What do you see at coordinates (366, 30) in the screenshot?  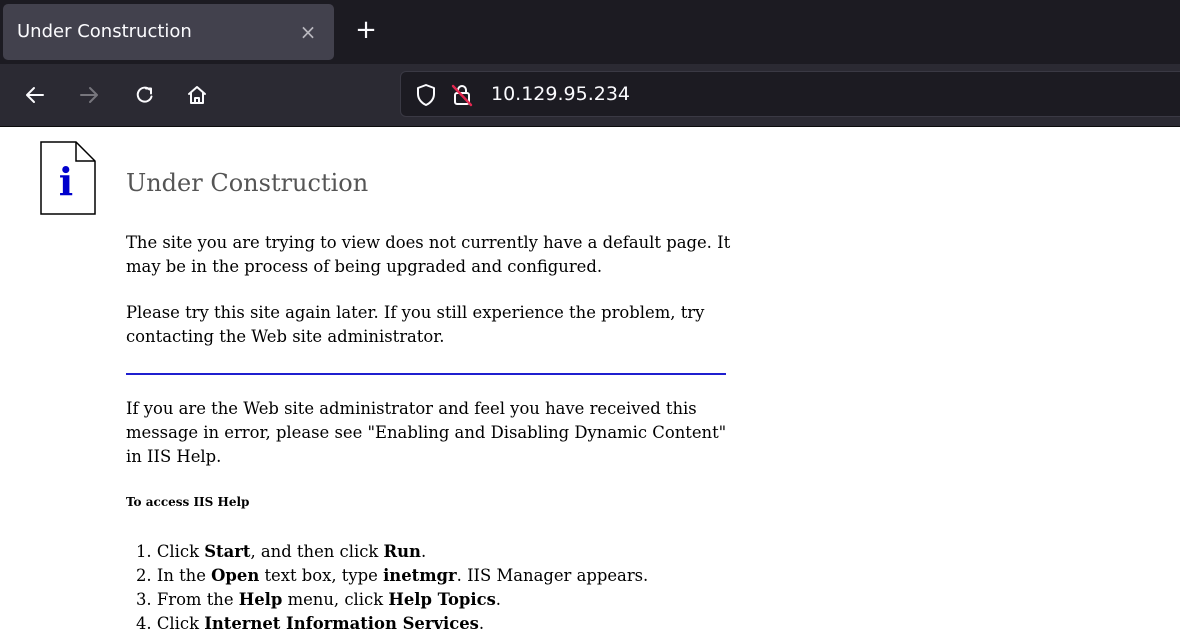 I see `new-tab-plus-icon: +` at bounding box center [366, 30].